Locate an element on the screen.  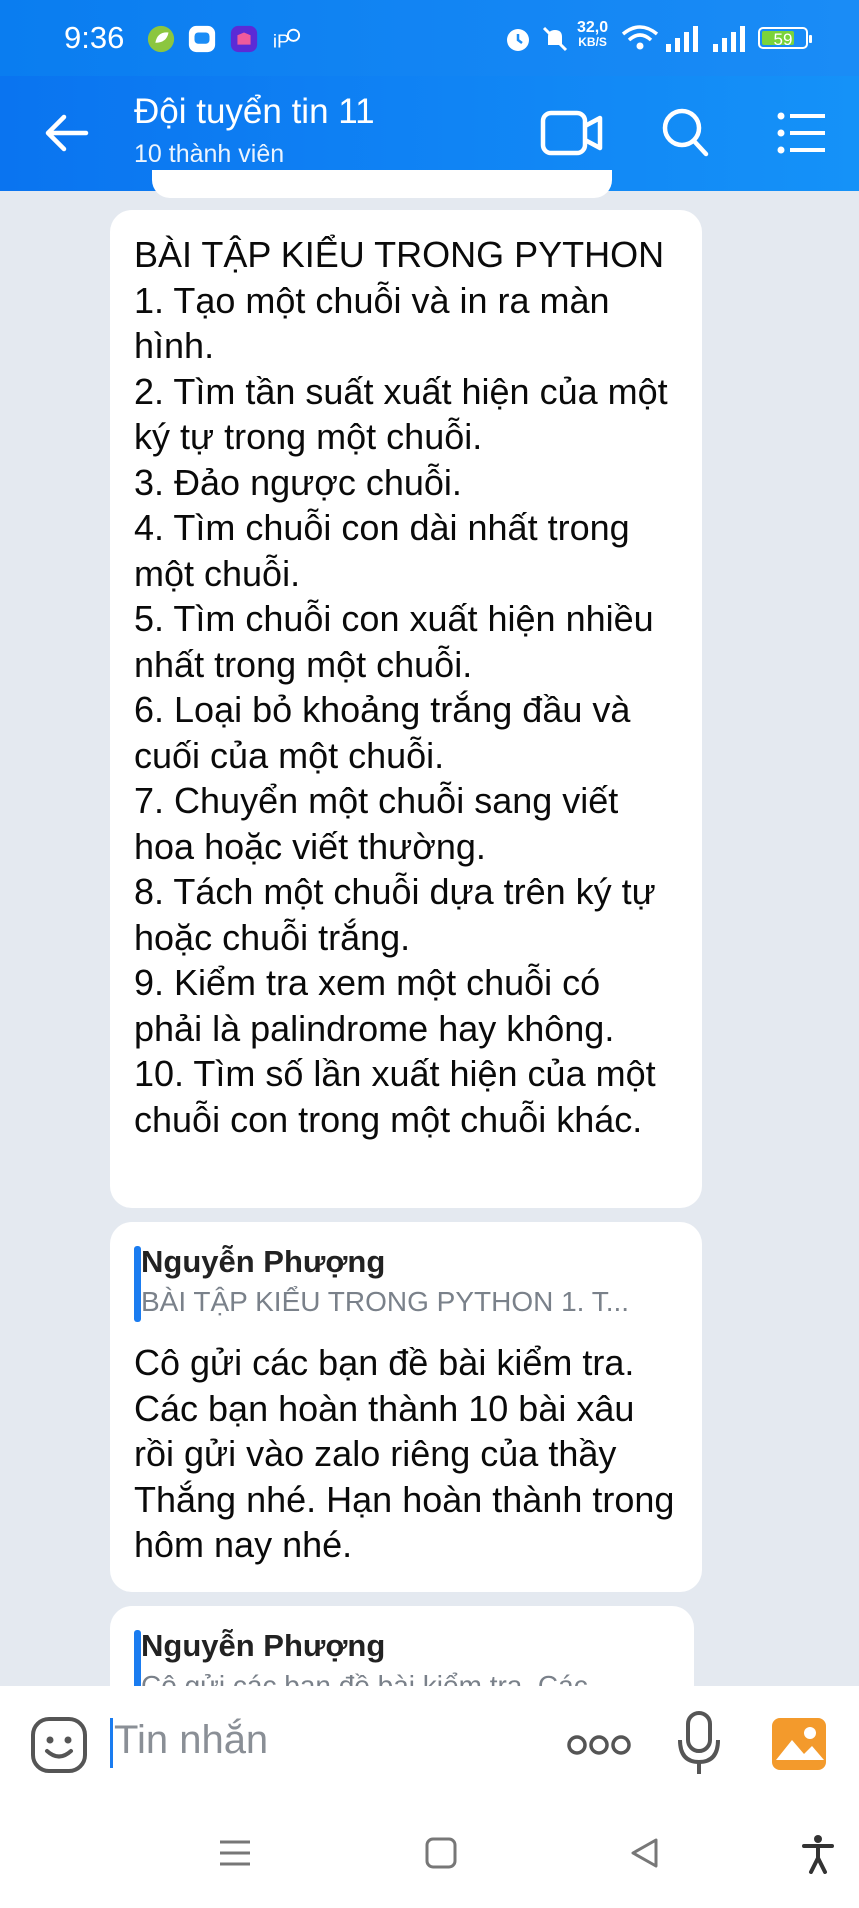
mute-icon is located at coordinates (555, 39).